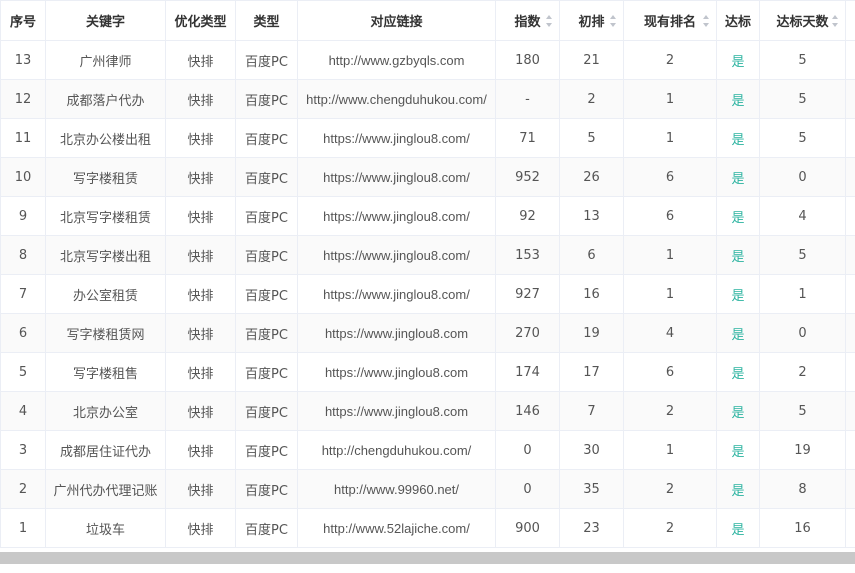 The image size is (855, 573). What do you see at coordinates (266, 20) in the screenshot?
I see `header-type: 类型` at bounding box center [266, 20].